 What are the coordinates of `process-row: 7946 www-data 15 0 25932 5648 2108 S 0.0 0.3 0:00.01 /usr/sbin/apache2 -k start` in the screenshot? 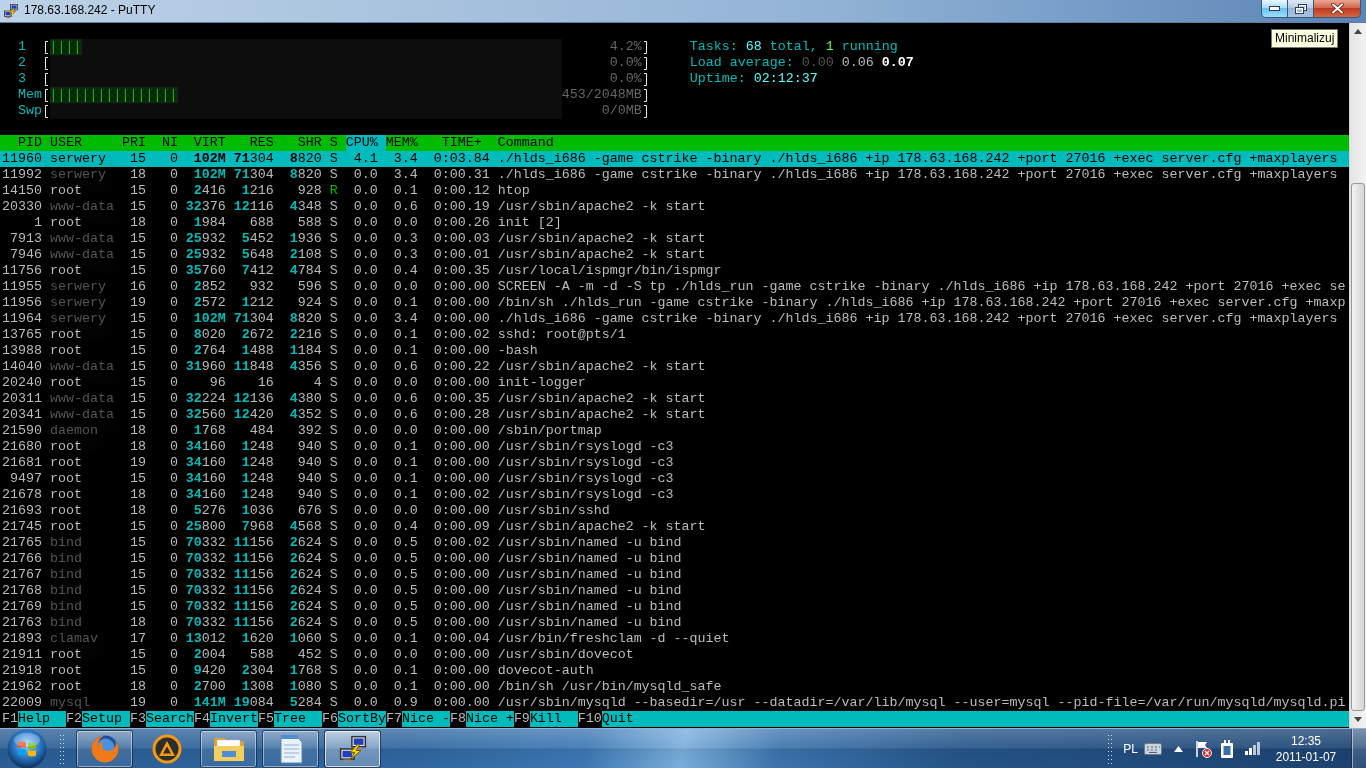 It's located at (674, 255).